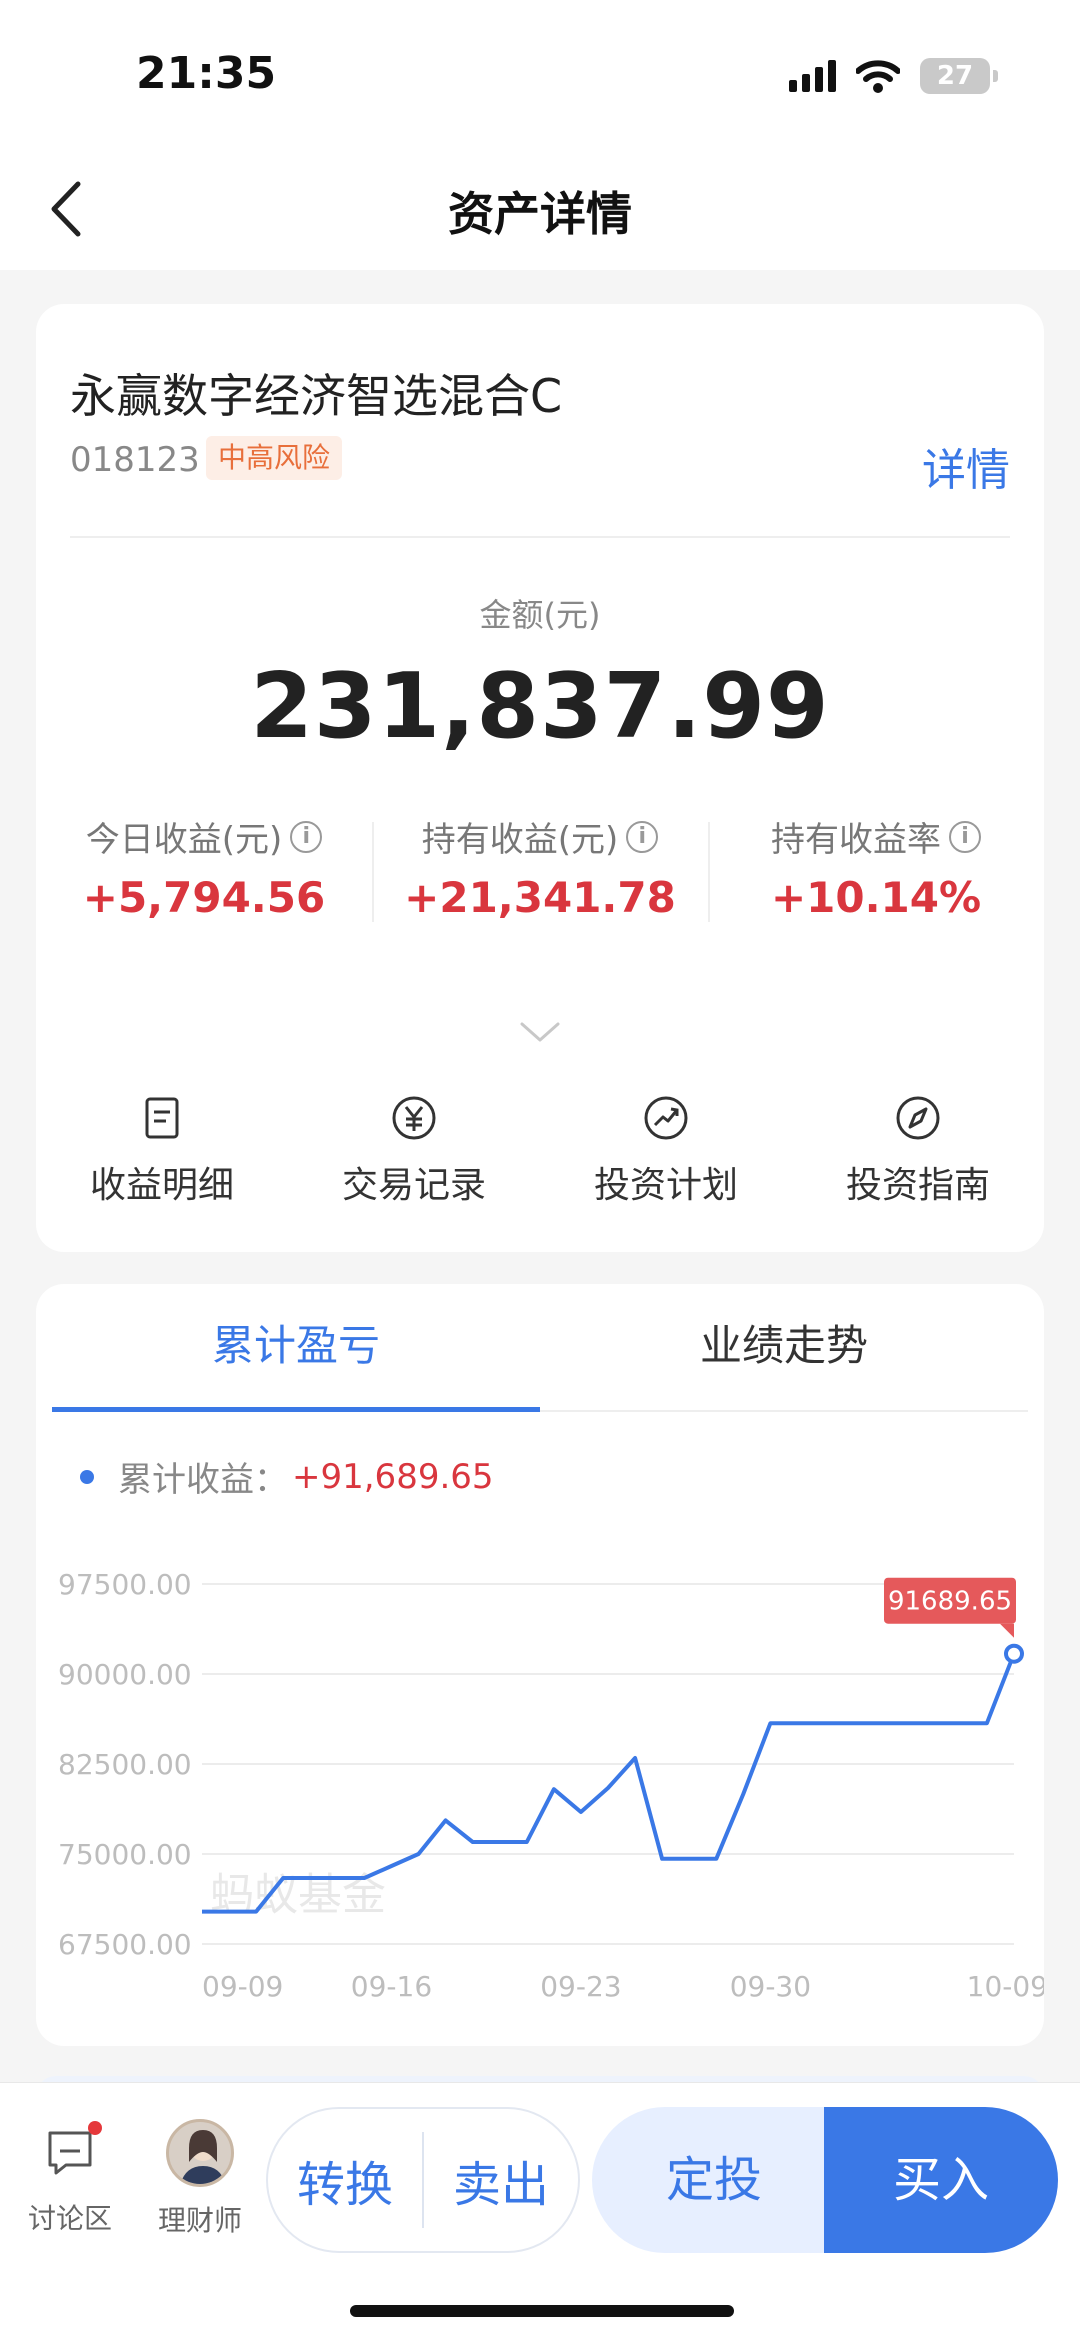 The image size is (1080, 2341). I want to click on auto-invest-button: 定投, so click(714, 2180).